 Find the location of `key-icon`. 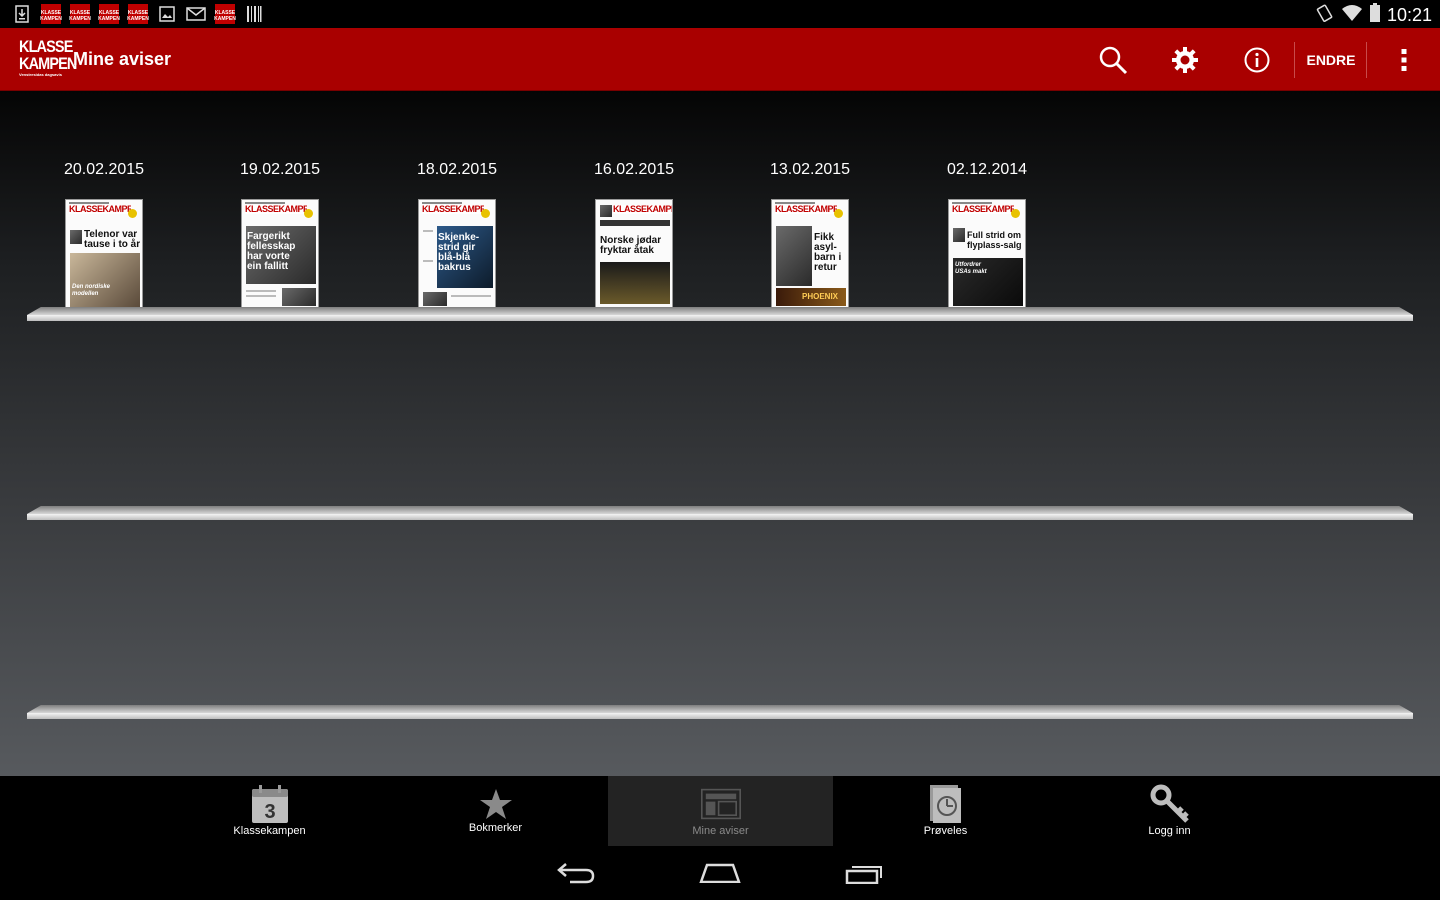

key-icon is located at coordinates (1170, 804).